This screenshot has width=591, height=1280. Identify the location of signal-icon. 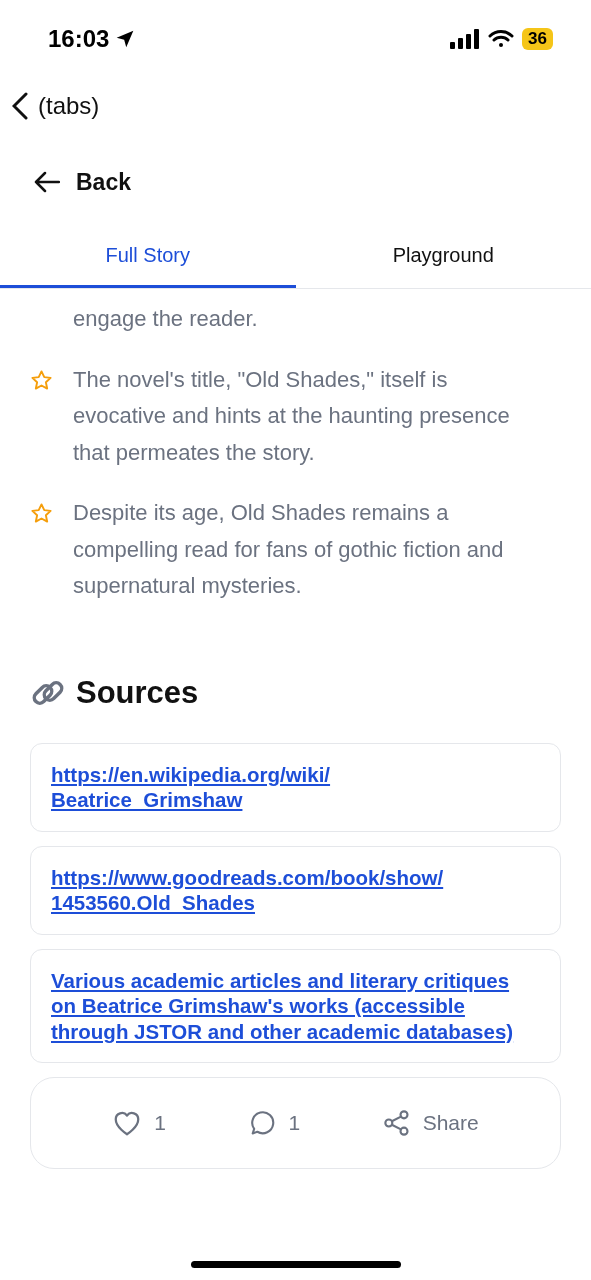
(465, 39).